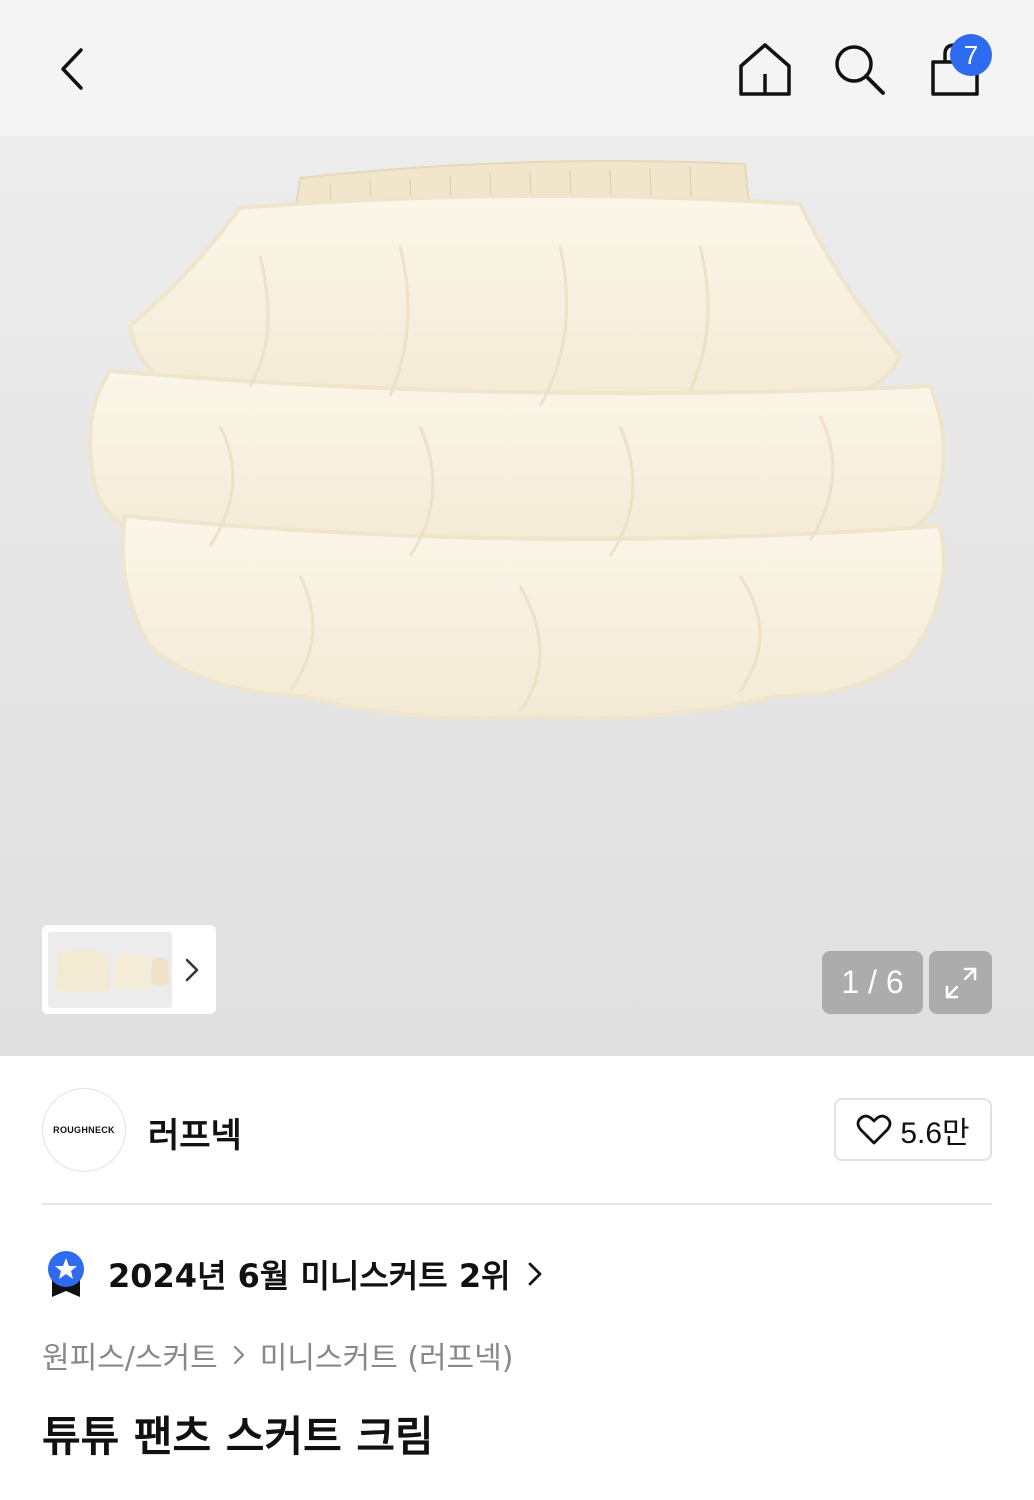 This screenshot has width=1034, height=1500. I want to click on cart-button: 7, so click(956, 69).